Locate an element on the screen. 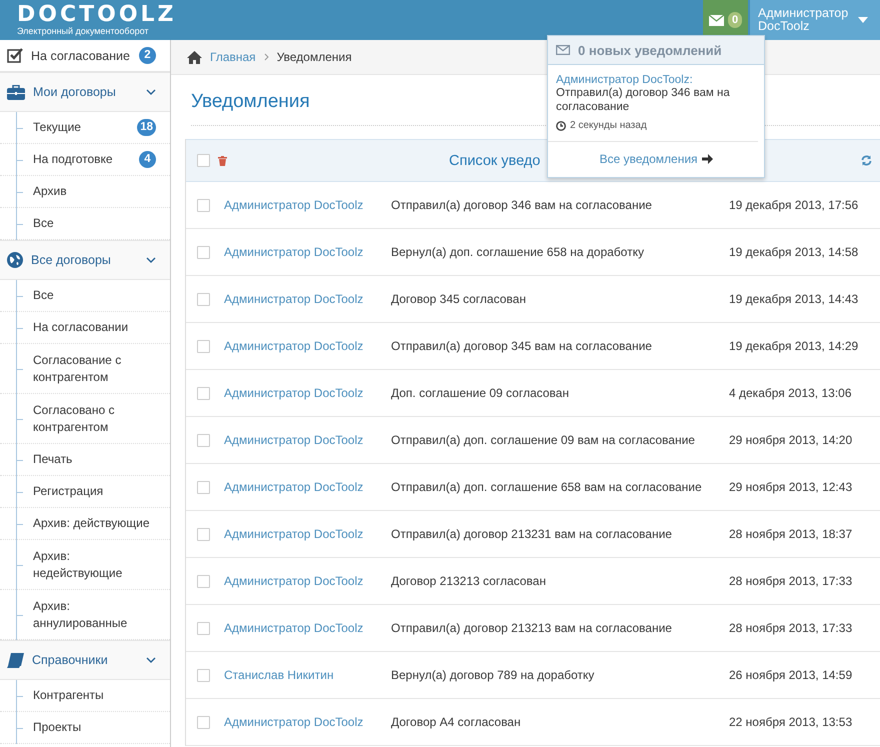 The height and width of the screenshot is (747, 880). sidebar-item: Текущие 18 is located at coordinates (85, 128).